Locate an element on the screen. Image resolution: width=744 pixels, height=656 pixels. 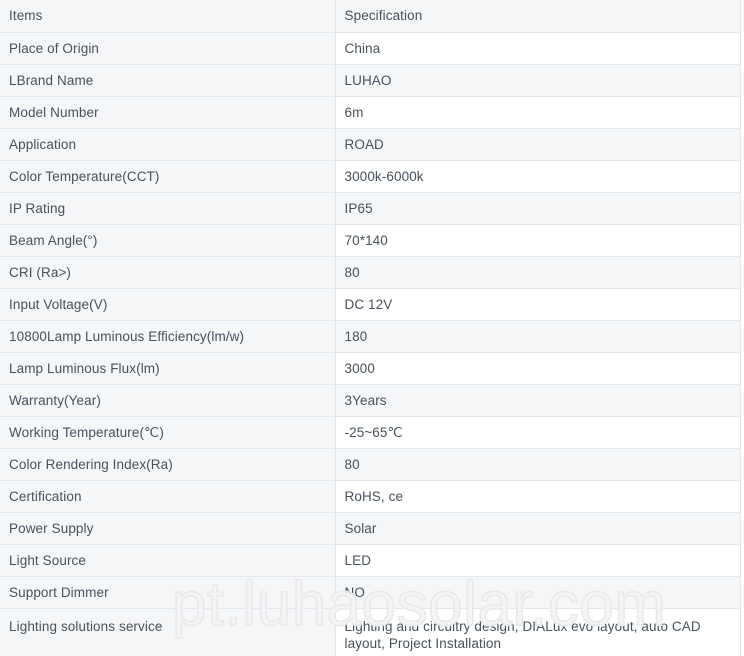
row-value: NO is located at coordinates (538, 592).